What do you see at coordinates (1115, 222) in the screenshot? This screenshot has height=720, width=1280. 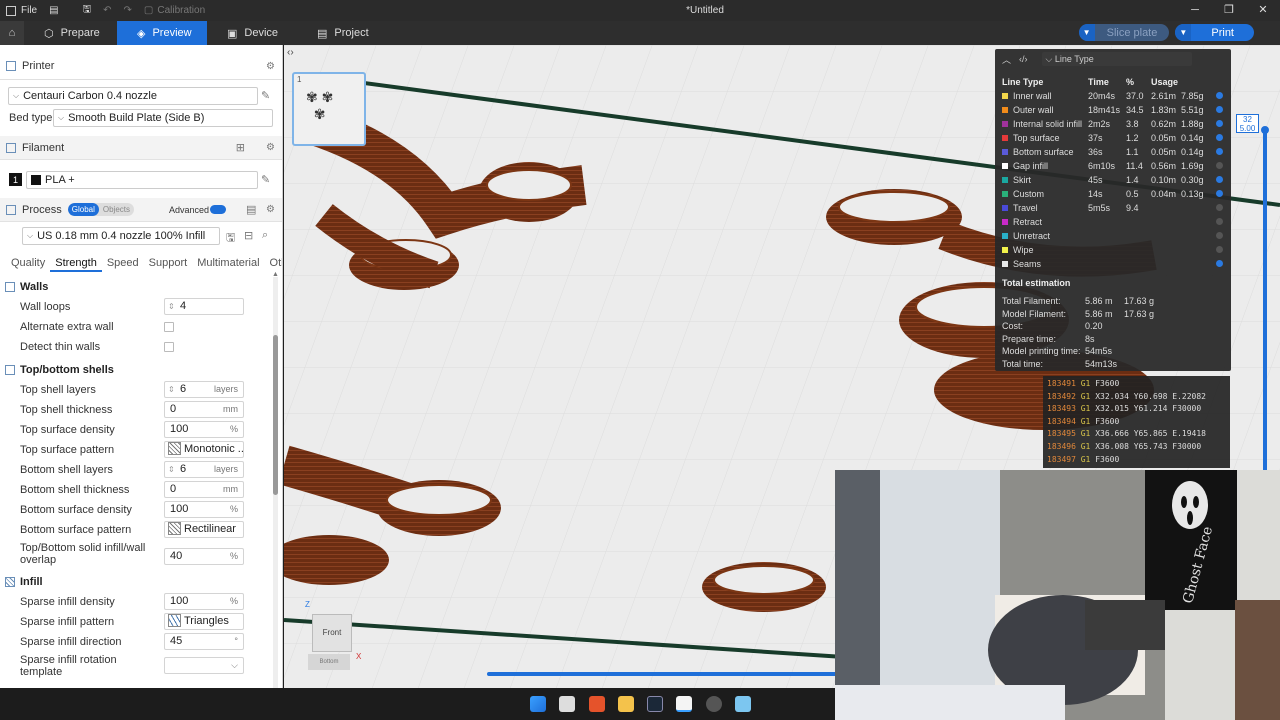 I see `legend-row: Retract` at bounding box center [1115, 222].